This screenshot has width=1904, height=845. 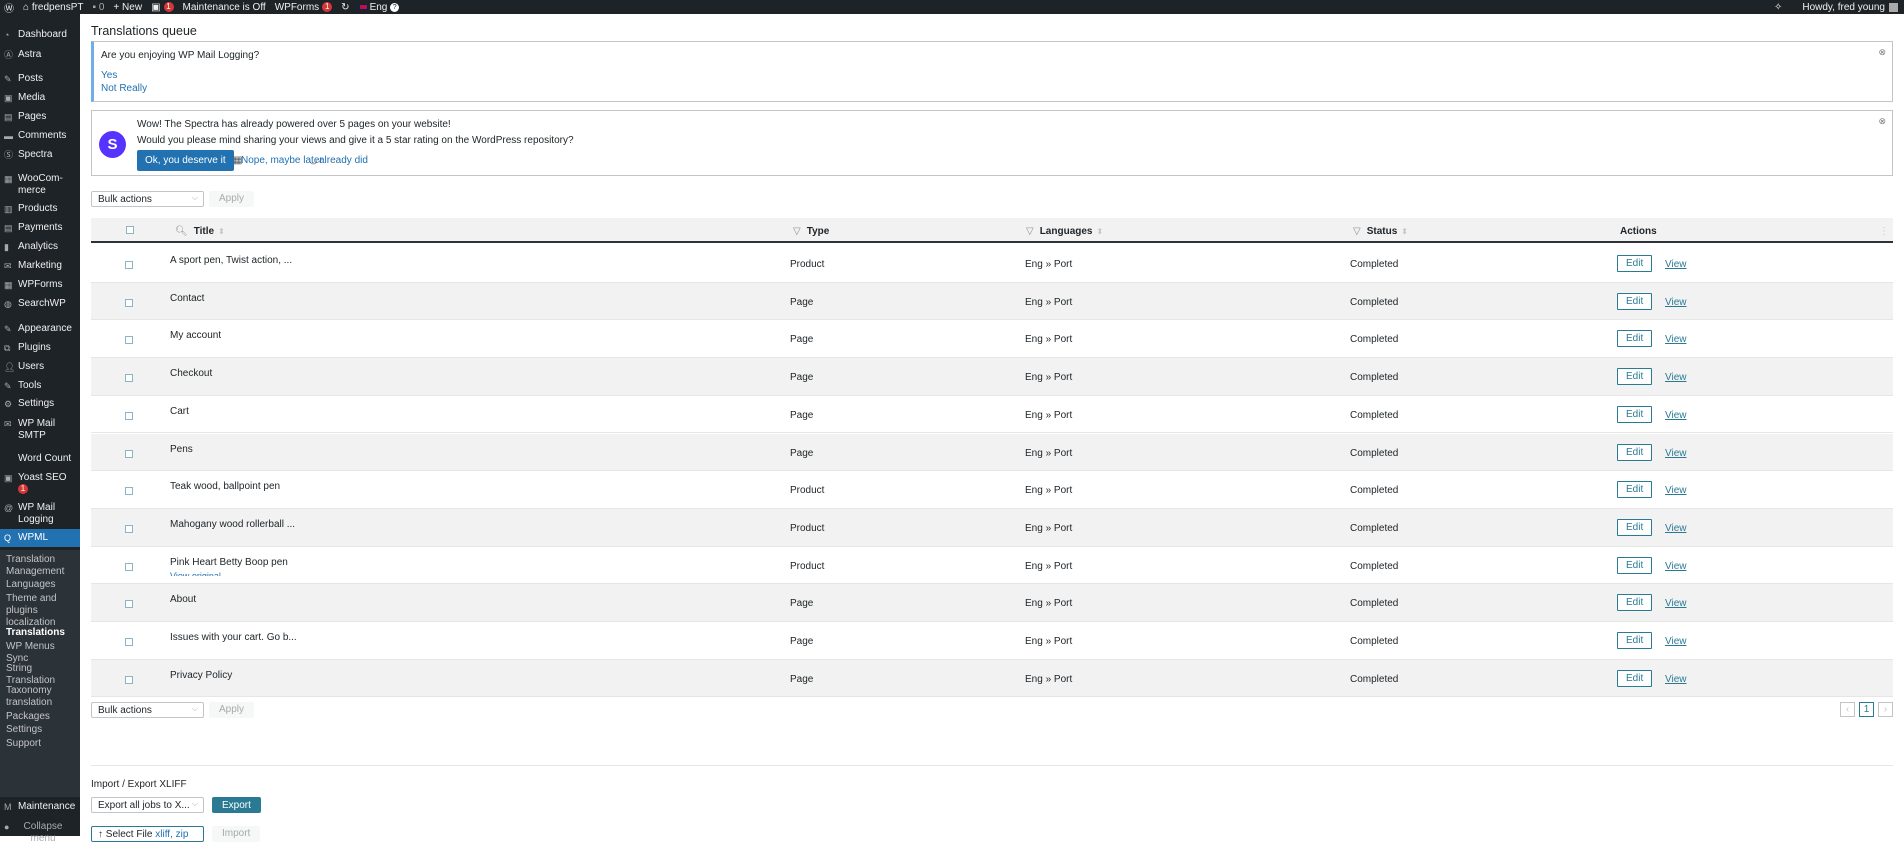 What do you see at coordinates (37, 611) in the screenshot?
I see `submenu-theme-and-plugins-localization: Theme and plugins localization` at bounding box center [37, 611].